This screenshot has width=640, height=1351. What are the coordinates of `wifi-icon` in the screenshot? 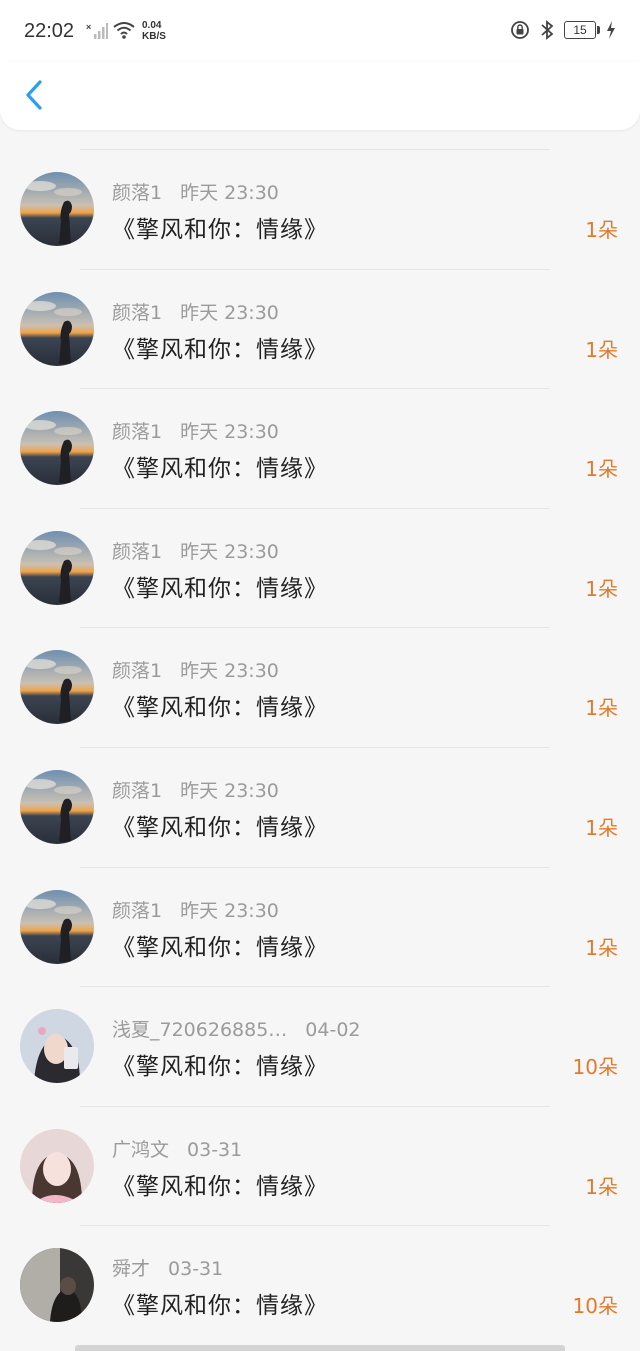 It's located at (124, 30).